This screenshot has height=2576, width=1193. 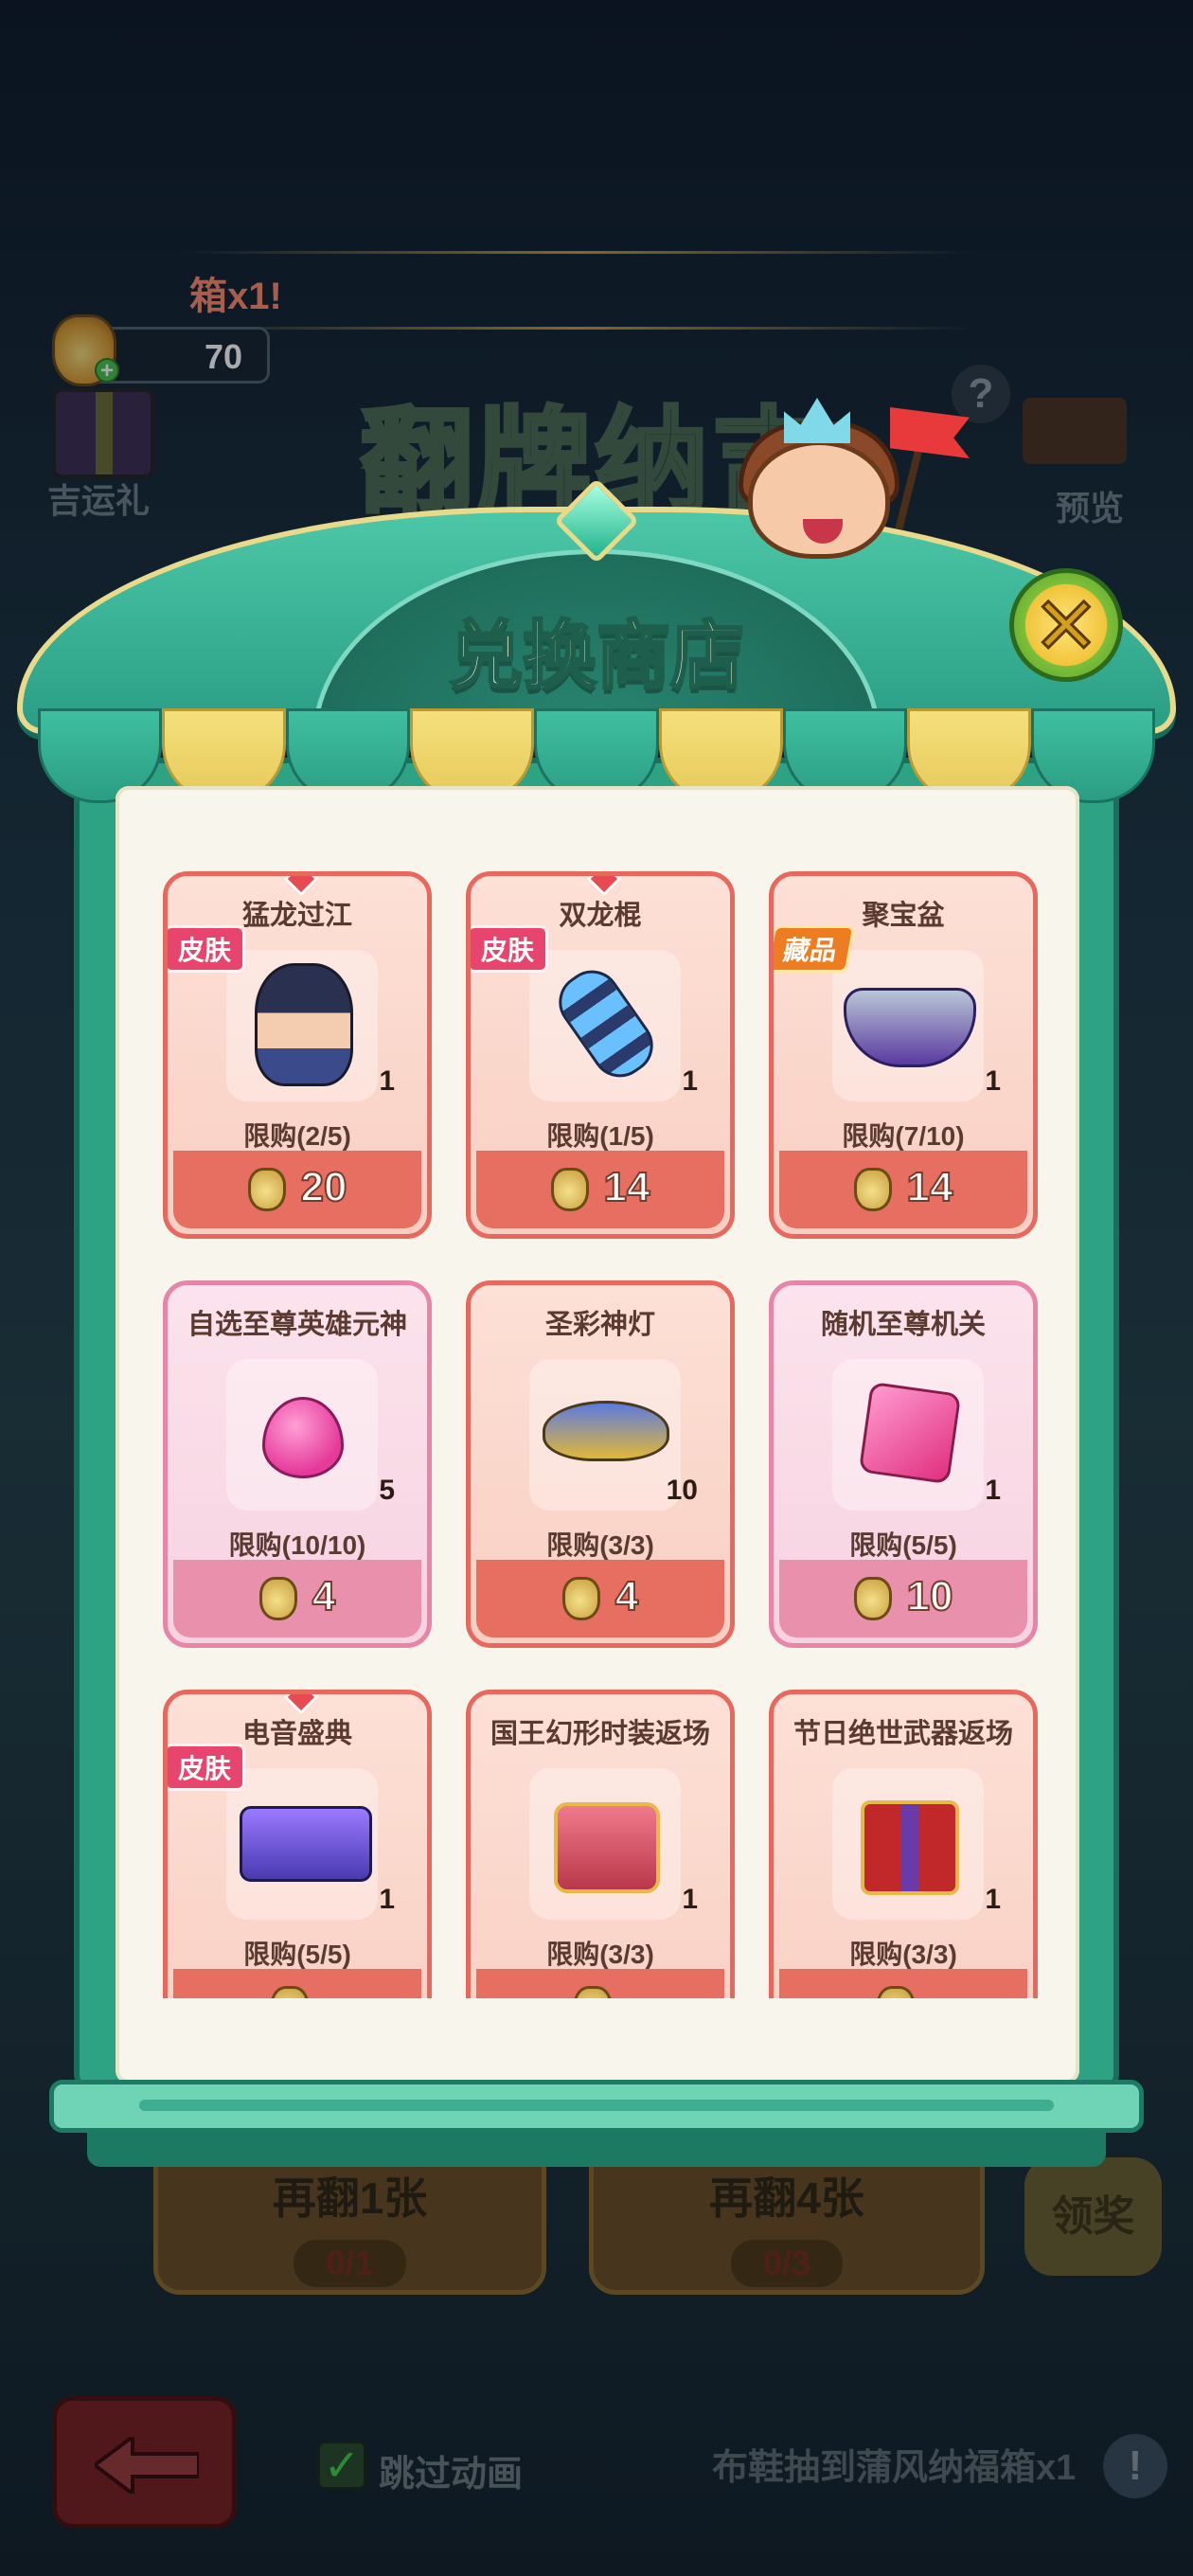 I want to click on item-name: 随机至尊机关, so click(x=903, y=1325).